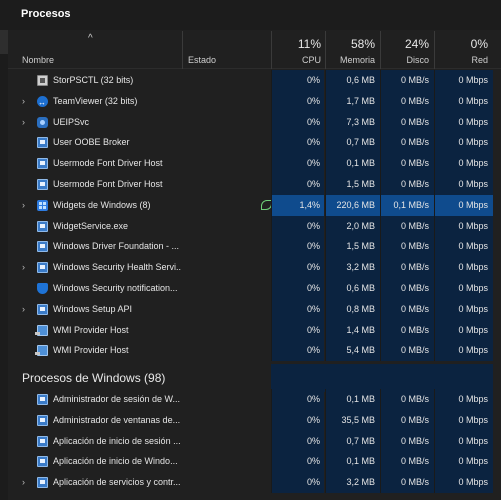 The height and width of the screenshot is (500, 501). Describe the element at coordinates (352, 420) in the screenshot. I see `memory-value: 35,5 MB` at that location.